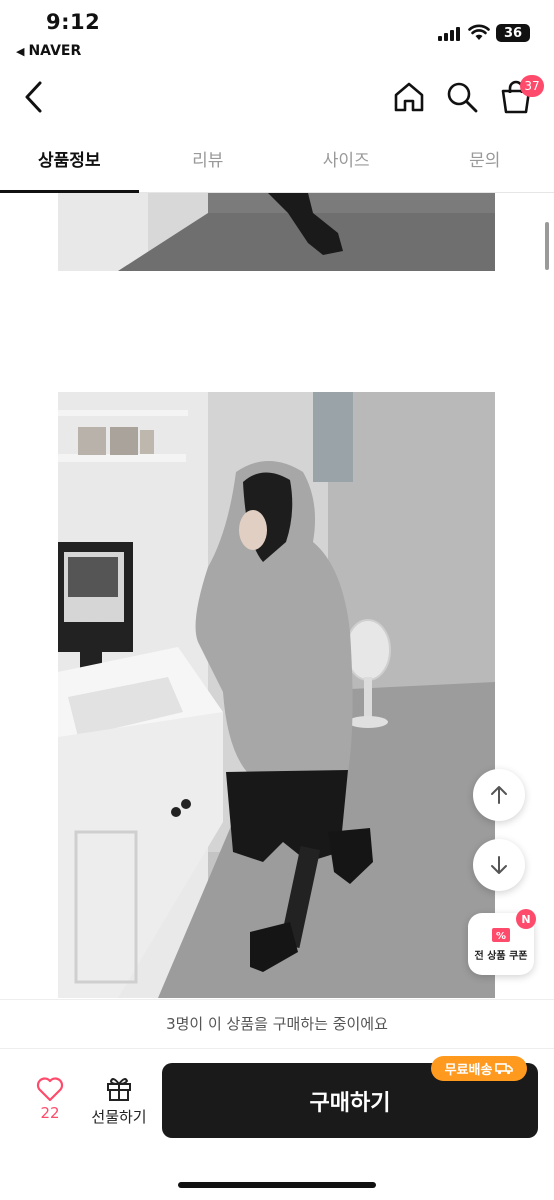  I want to click on truck-icon, so click(504, 1069).